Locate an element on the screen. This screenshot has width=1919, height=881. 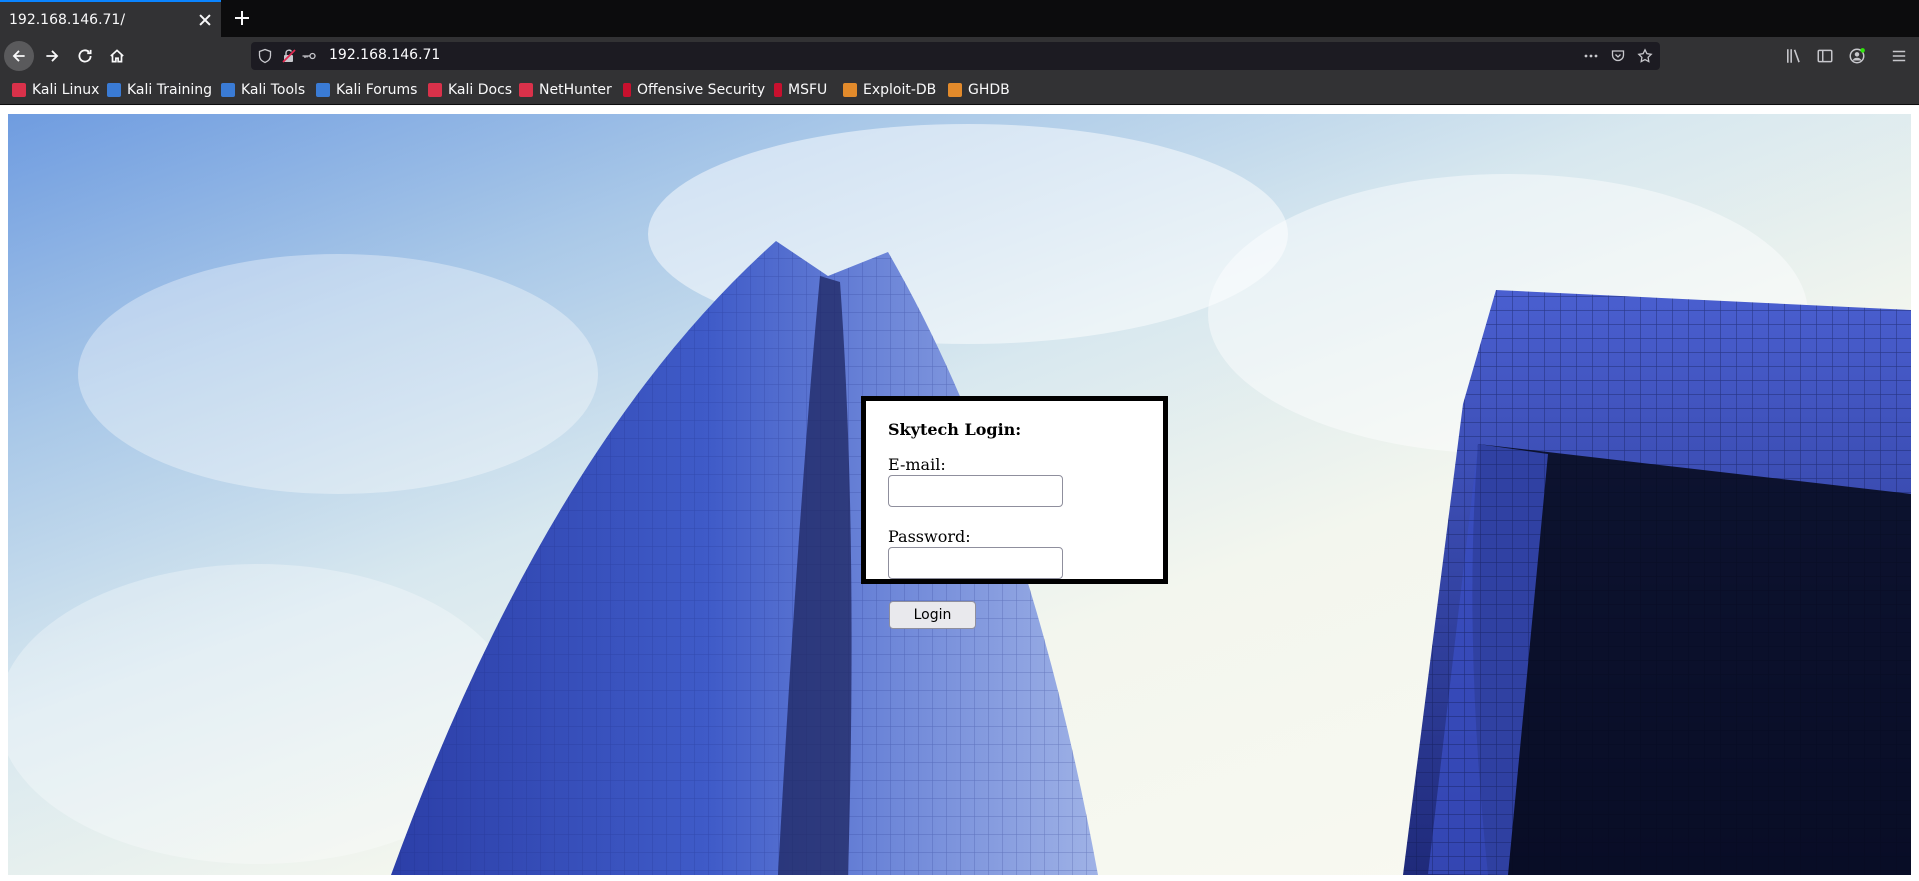
home-icon is located at coordinates (117, 56).